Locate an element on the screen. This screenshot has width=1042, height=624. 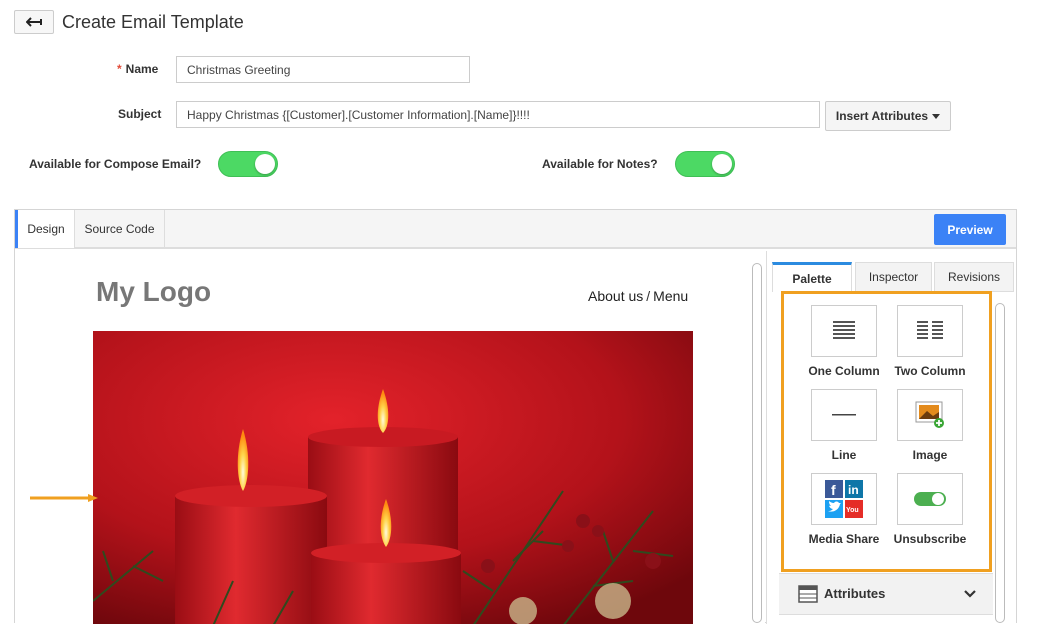
compose-email-label: Available for Compose Email? is located at coordinates (115, 164).